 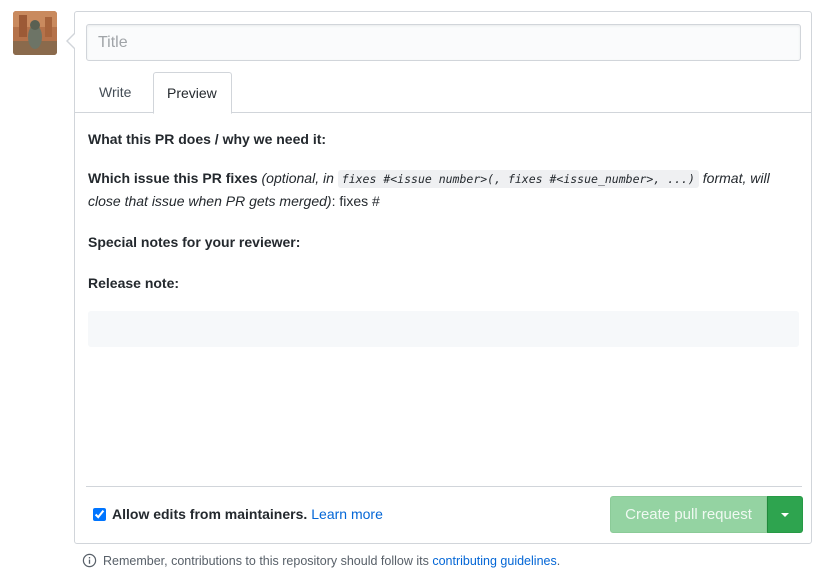 I want to click on chevron-down-icon, so click(x=785, y=514).